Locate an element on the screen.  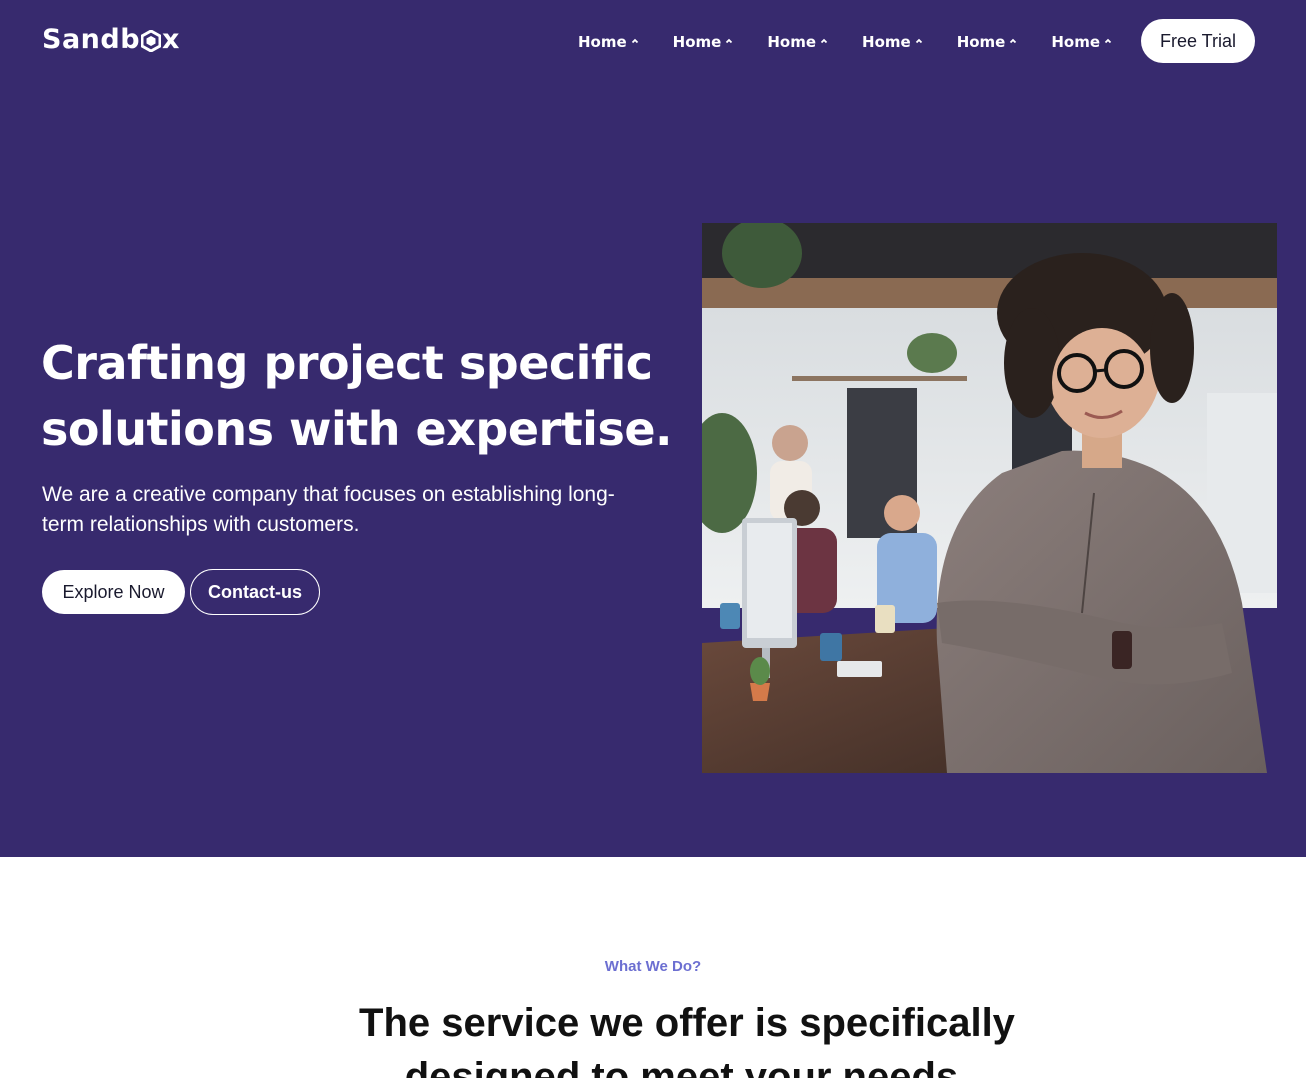
logo-text-end: x is located at coordinates (171, 39).